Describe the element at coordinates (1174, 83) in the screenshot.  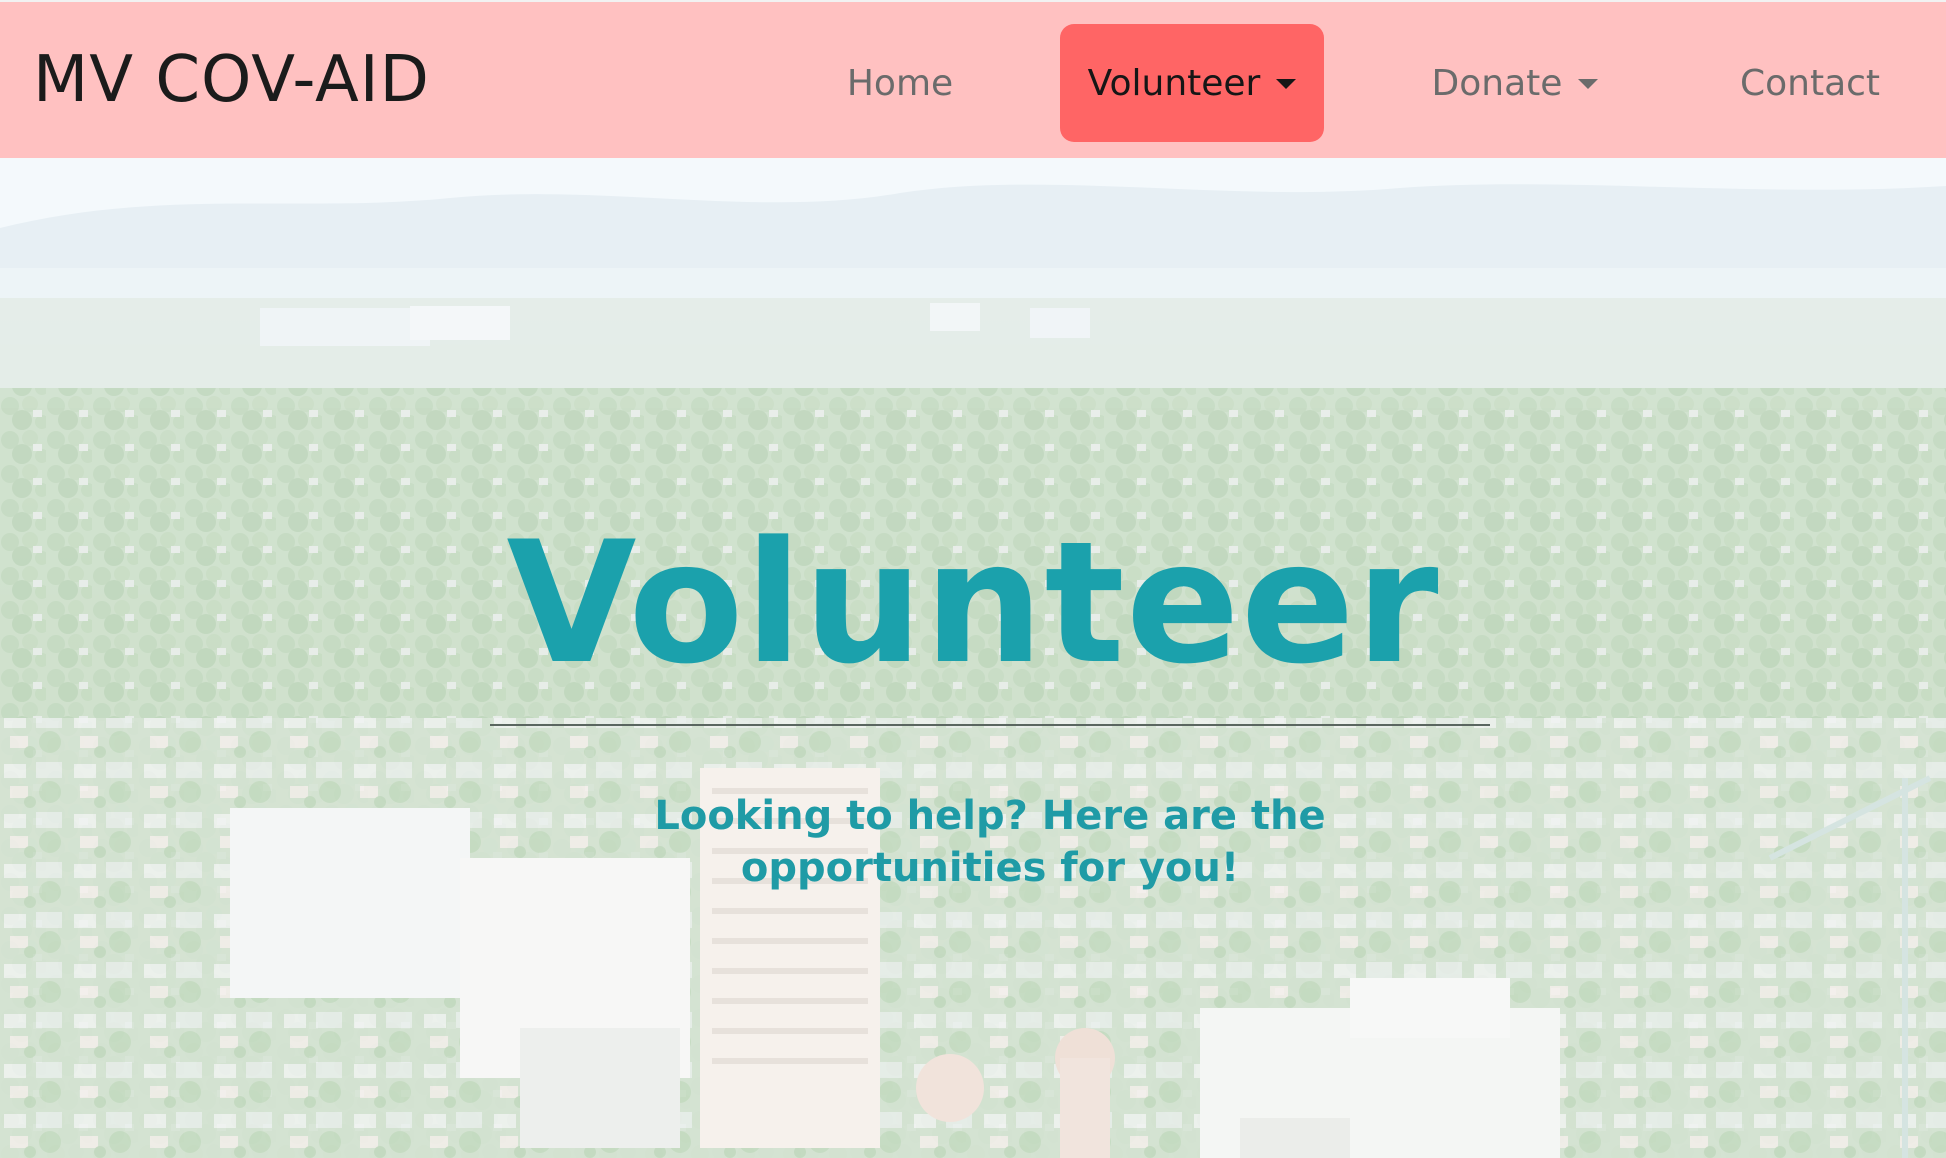
I see `nav-item-label: Volunteer` at that location.